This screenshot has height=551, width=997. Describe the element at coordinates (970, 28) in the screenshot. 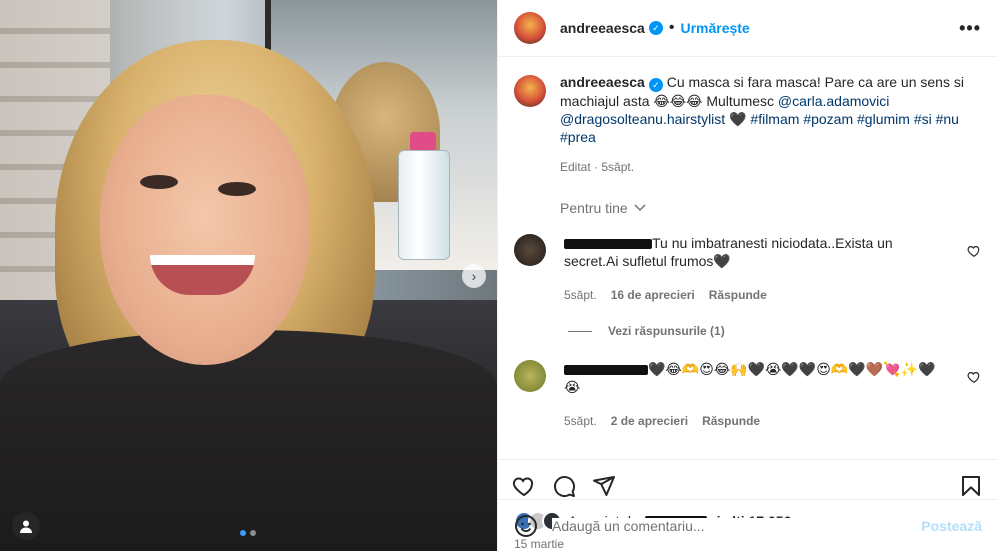

I see `more-options-icon: •••` at that location.